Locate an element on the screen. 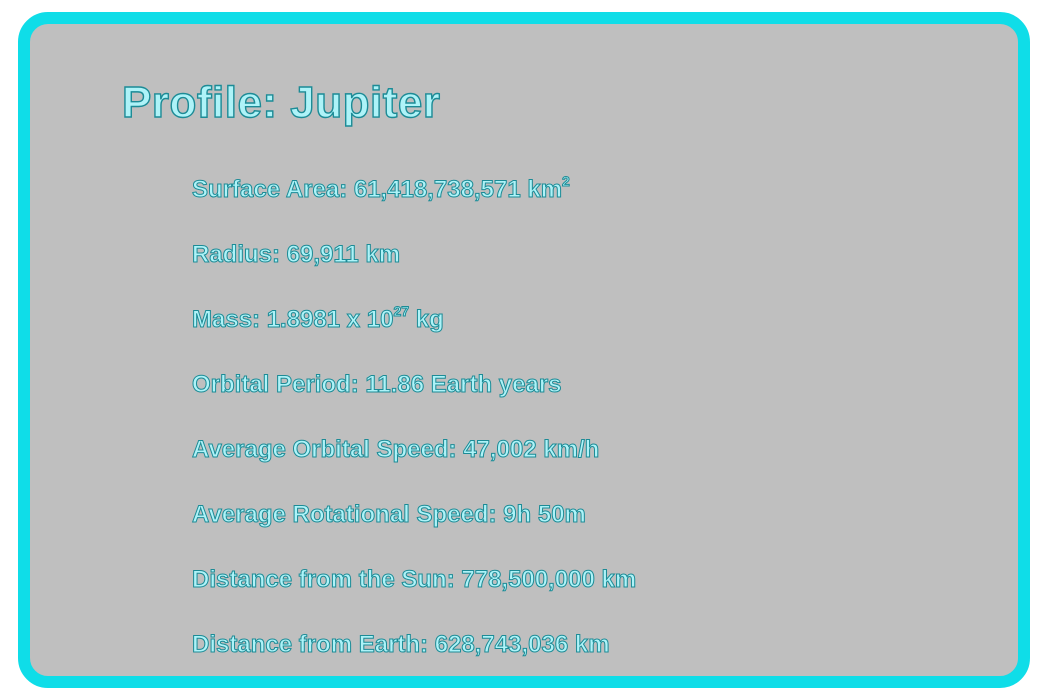  fact-surface-area: Surface Area: 61,418,738,571 km2 is located at coordinates (413, 204).